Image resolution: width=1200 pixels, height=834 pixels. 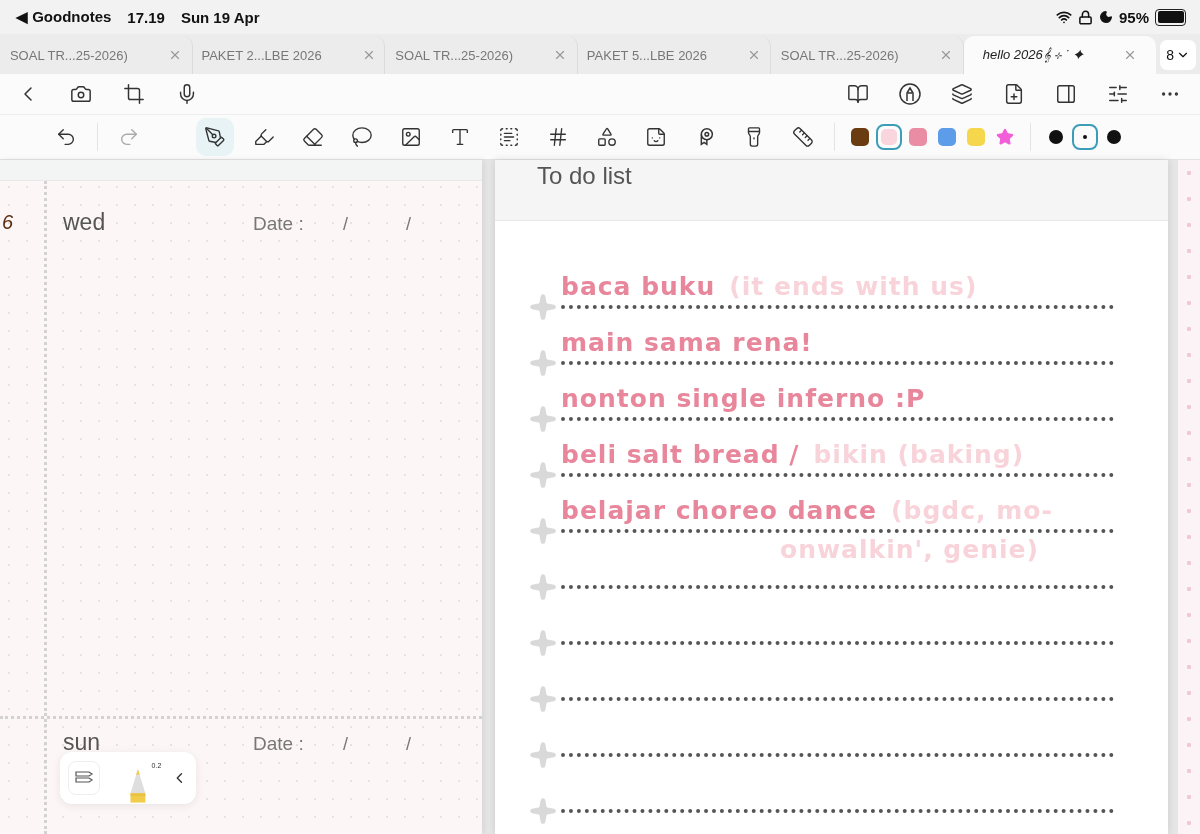 I want to click on date: Sun 19 Apr, so click(x=220, y=17).